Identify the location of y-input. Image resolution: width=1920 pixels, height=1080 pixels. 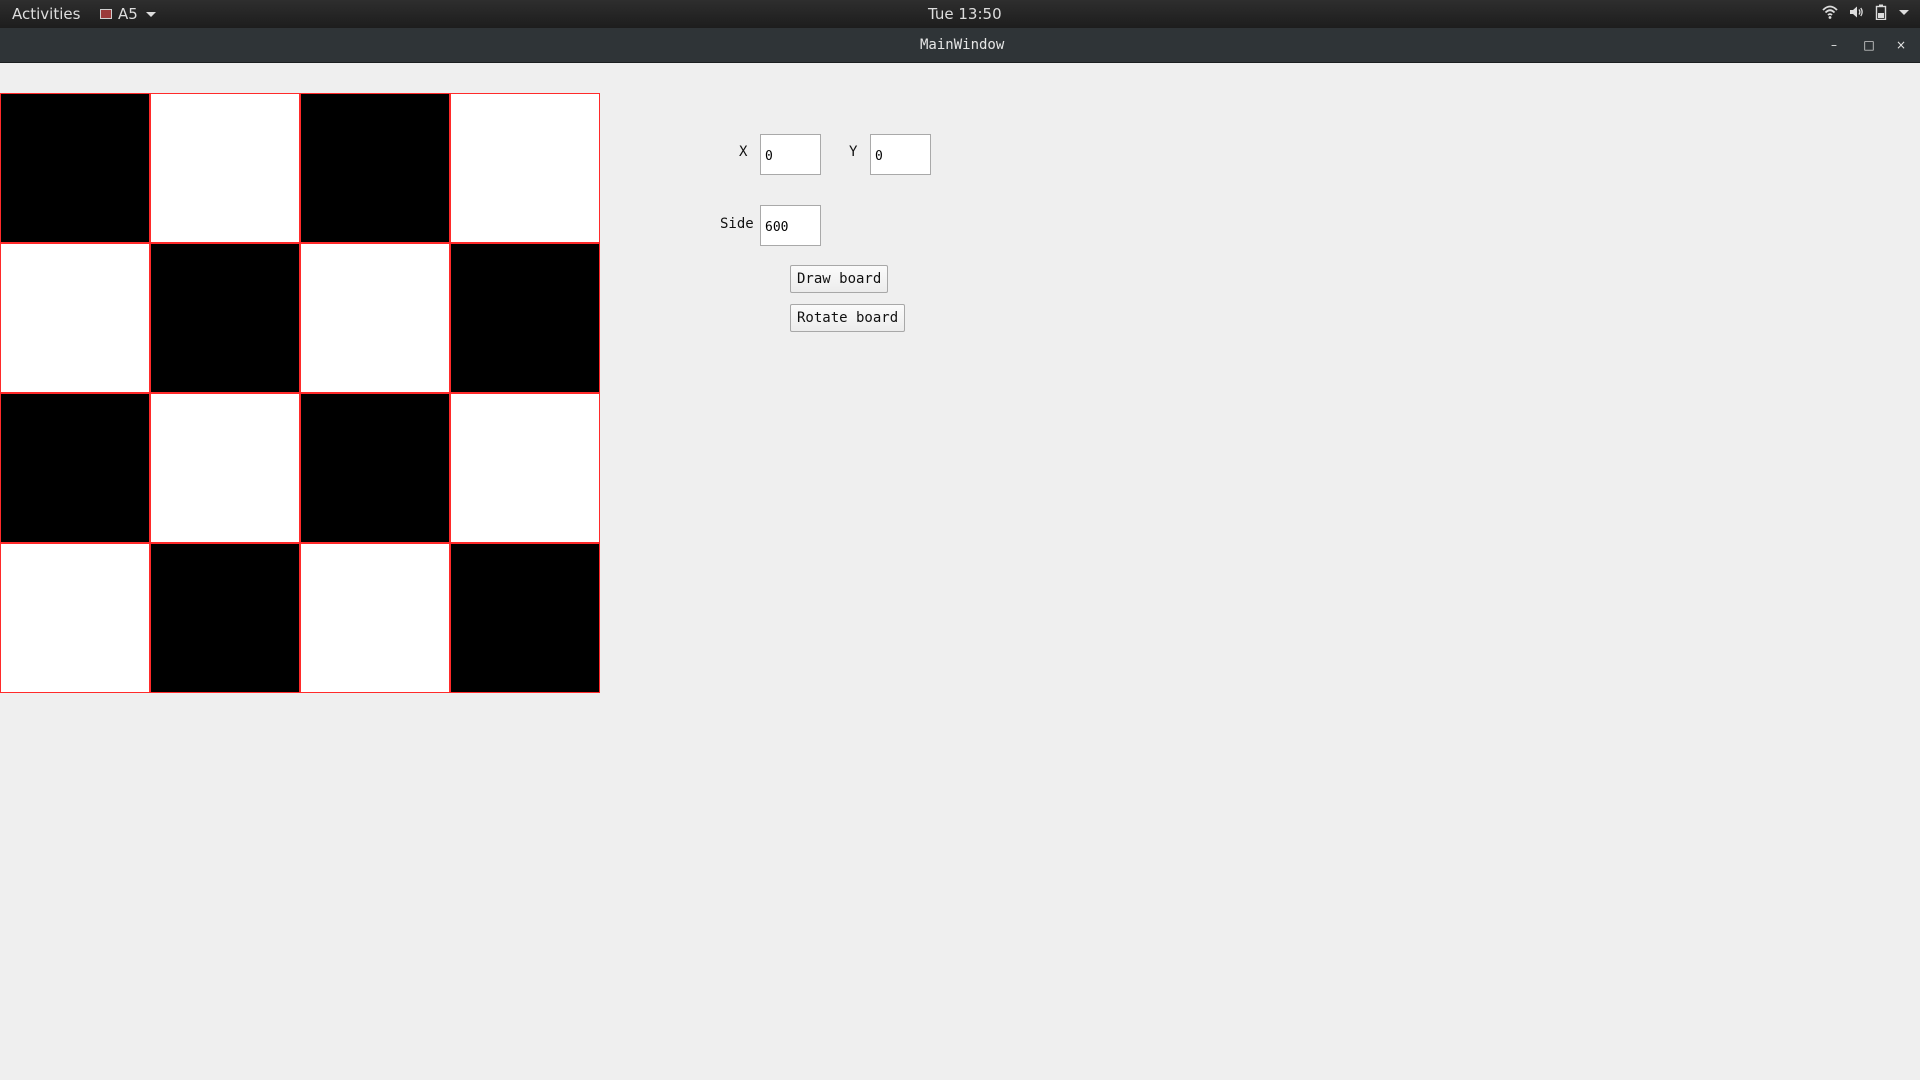
(900, 154).